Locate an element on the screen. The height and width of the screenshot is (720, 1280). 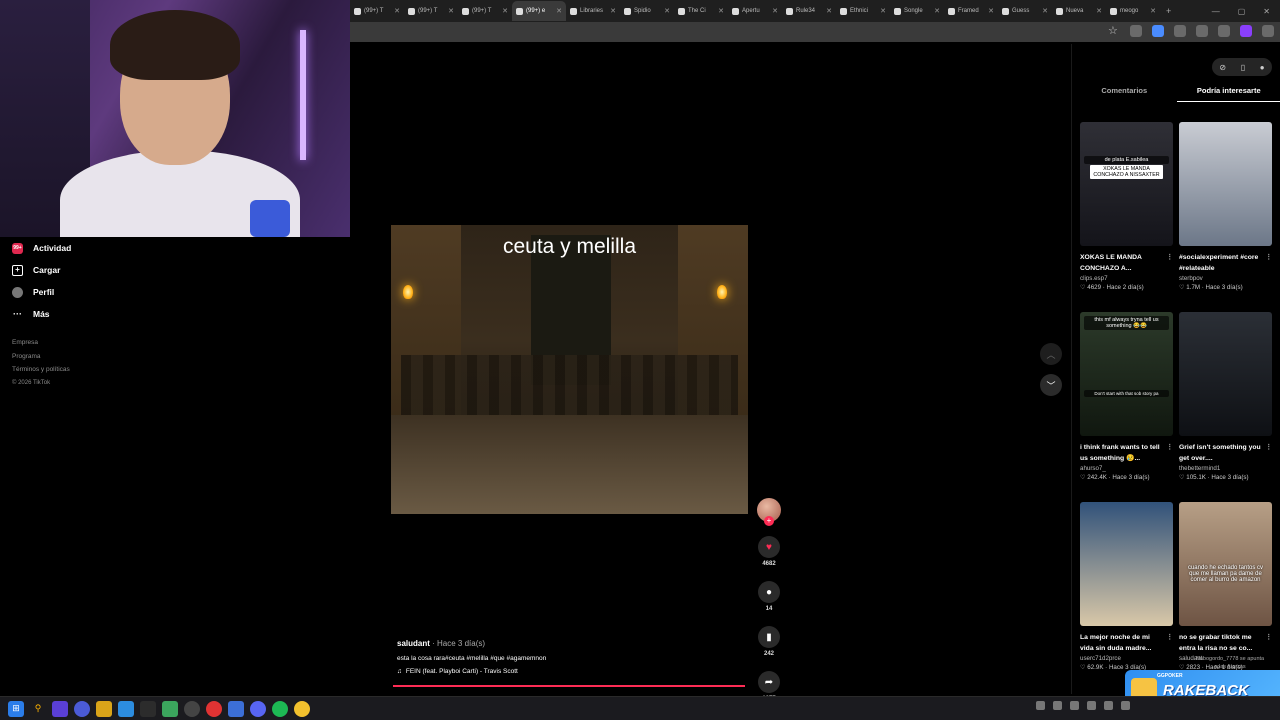
sidebar-icon is located at coordinates (1224, 31).